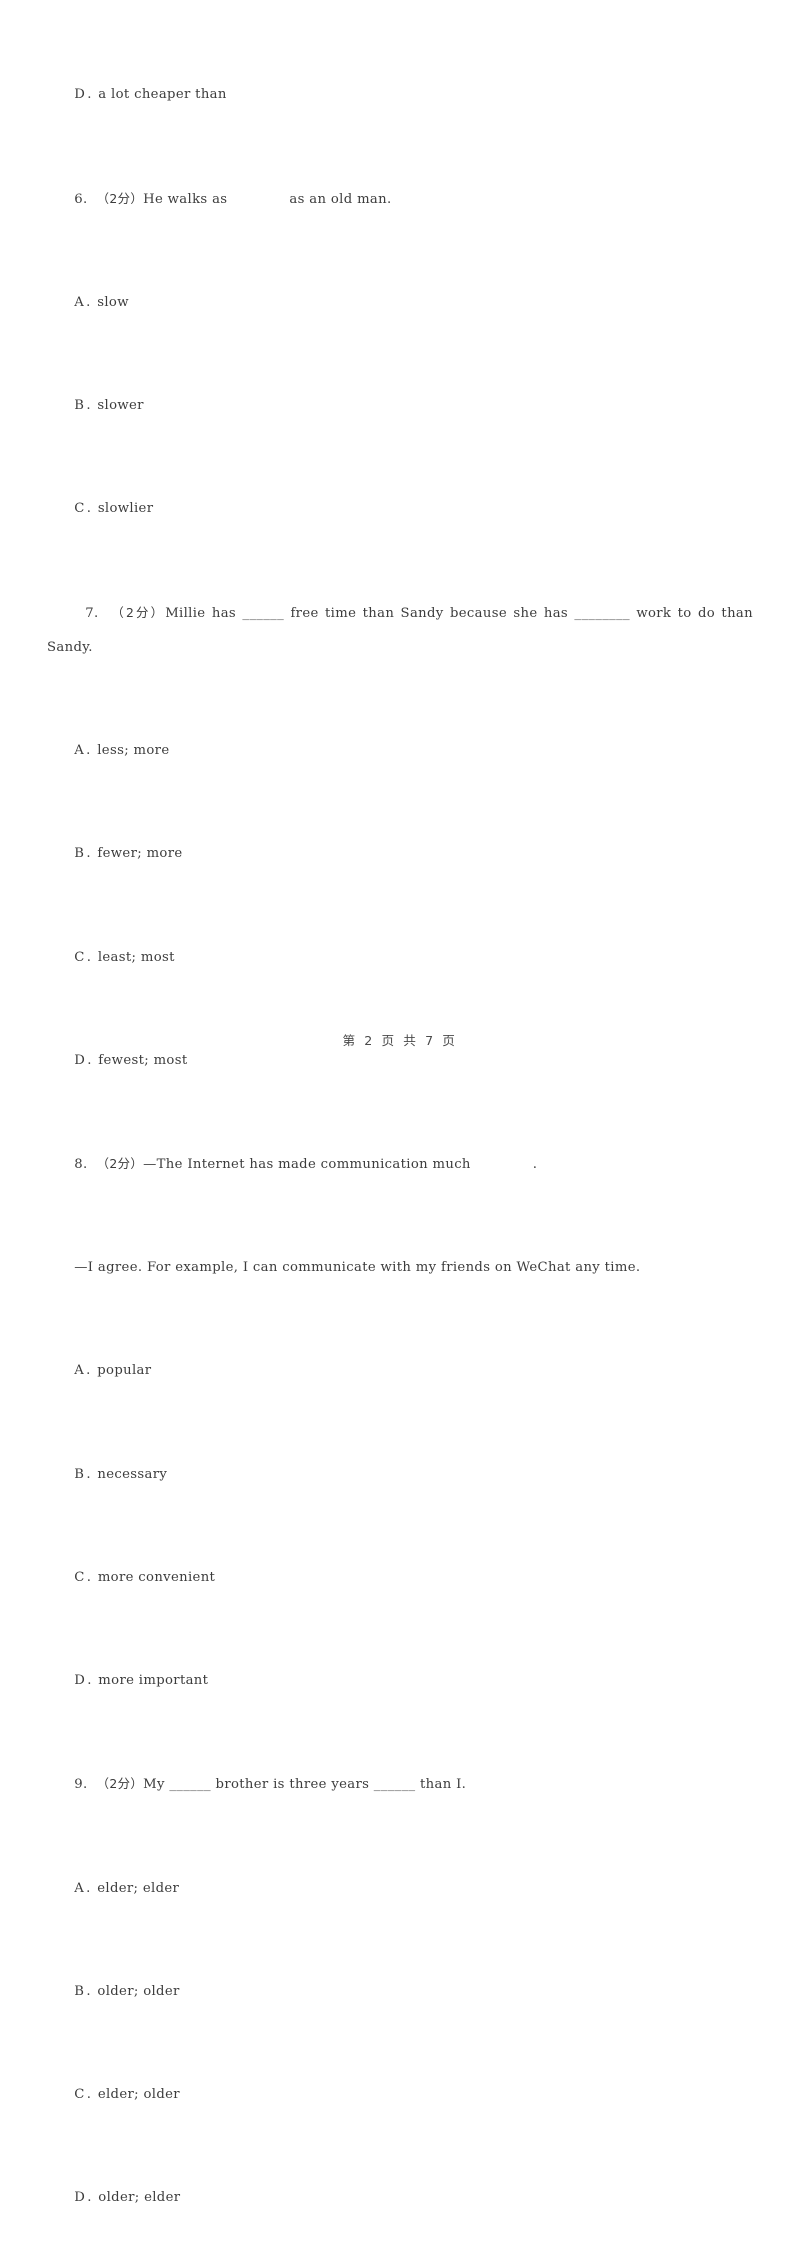 This screenshot has width=800, height=2264. I want to click on option-text: elder; older, so click(138, 2094).